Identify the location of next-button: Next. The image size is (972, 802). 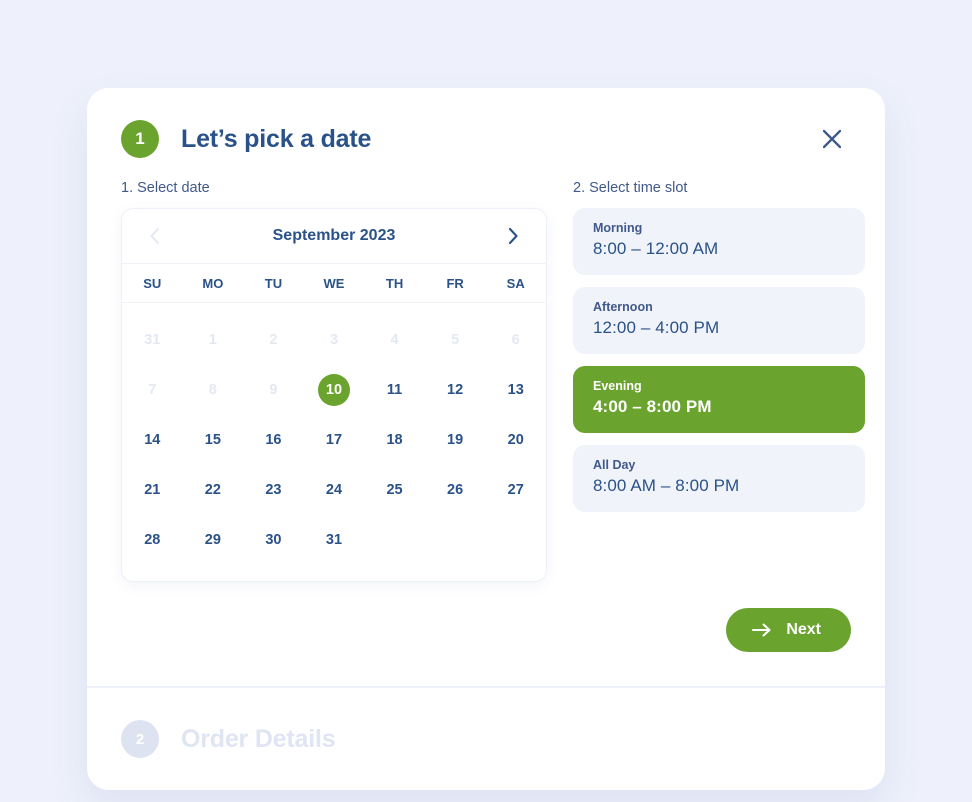
(788, 630).